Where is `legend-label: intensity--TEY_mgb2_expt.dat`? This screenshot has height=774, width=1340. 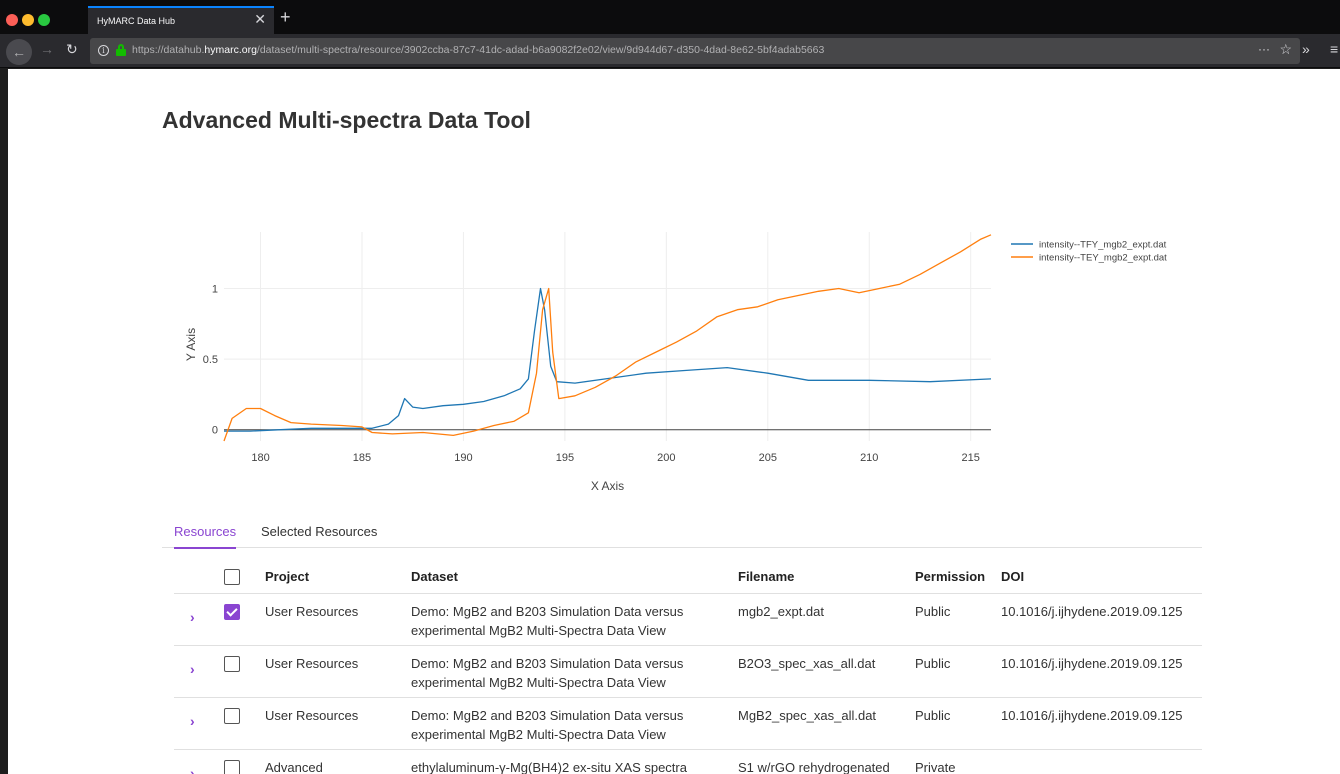
legend-label: intensity--TEY_mgb2_expt.dat is located at coordinates (1103, 258).